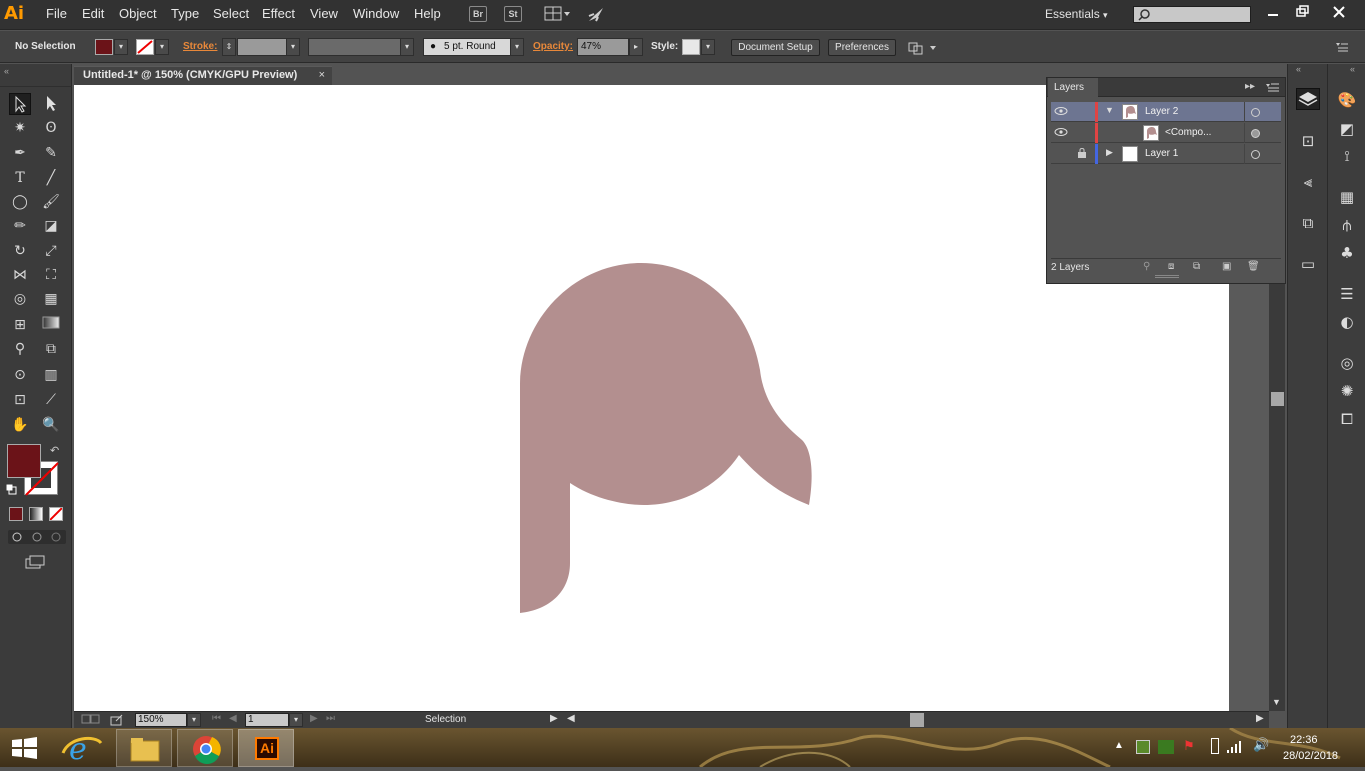  What do you see at coordinates (203, 75) in the screenshot?
I see `document-tab: Untitled-1* @ 150% (CMYK/GPU Preview) ×` at bounding box center [203, 75].